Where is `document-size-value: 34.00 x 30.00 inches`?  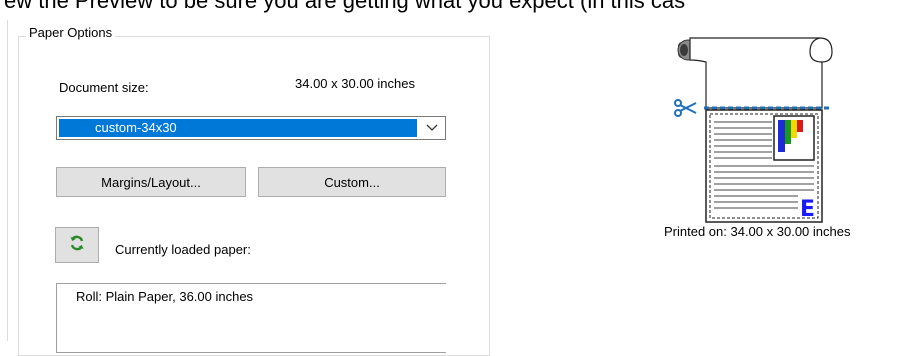 document-size-value: 34.00 x 30.00 inches is located at coordinates (355, 83).